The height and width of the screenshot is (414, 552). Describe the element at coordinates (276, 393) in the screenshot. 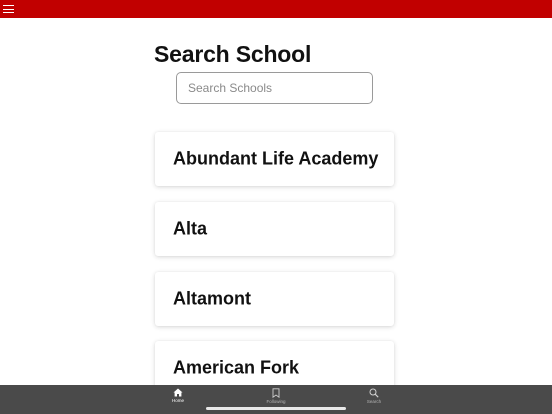

I see `bookmark-icon` at that location.